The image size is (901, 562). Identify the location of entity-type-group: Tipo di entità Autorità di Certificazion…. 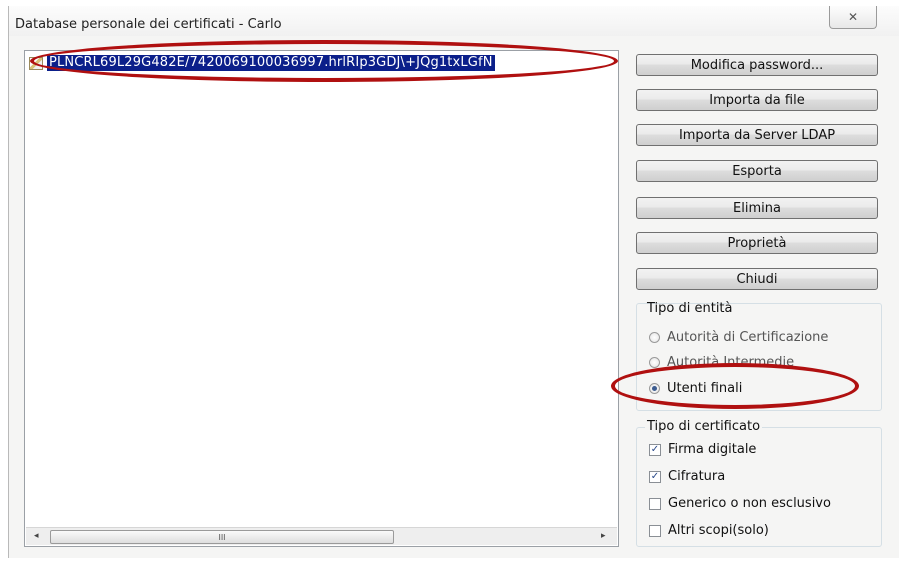
(759, 356).